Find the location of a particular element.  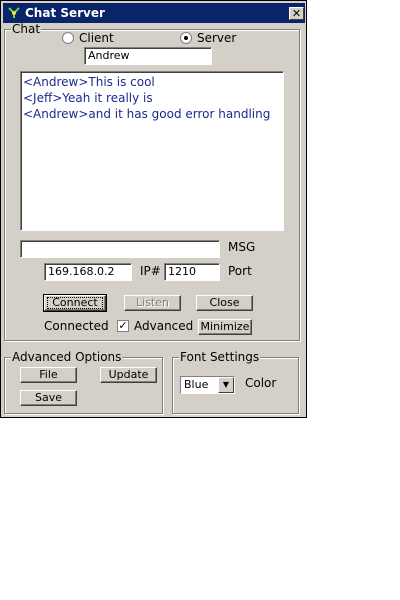

close-window-button: ✕ is located at coordinates (296, 13).